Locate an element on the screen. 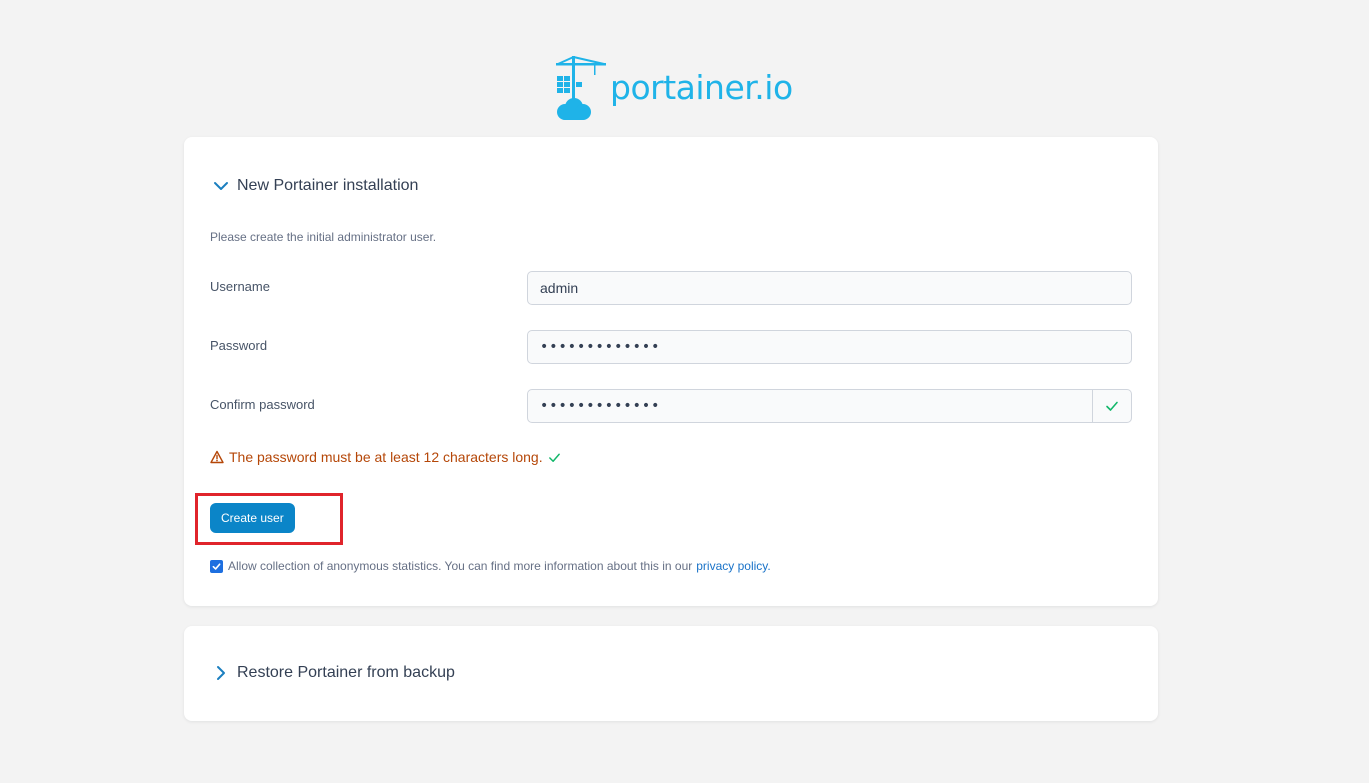 Image resolution: width=1369 pixels, height=783 pixels. restore-backup-card: Restore Portainer from backup is located at coordinates (671, 673).